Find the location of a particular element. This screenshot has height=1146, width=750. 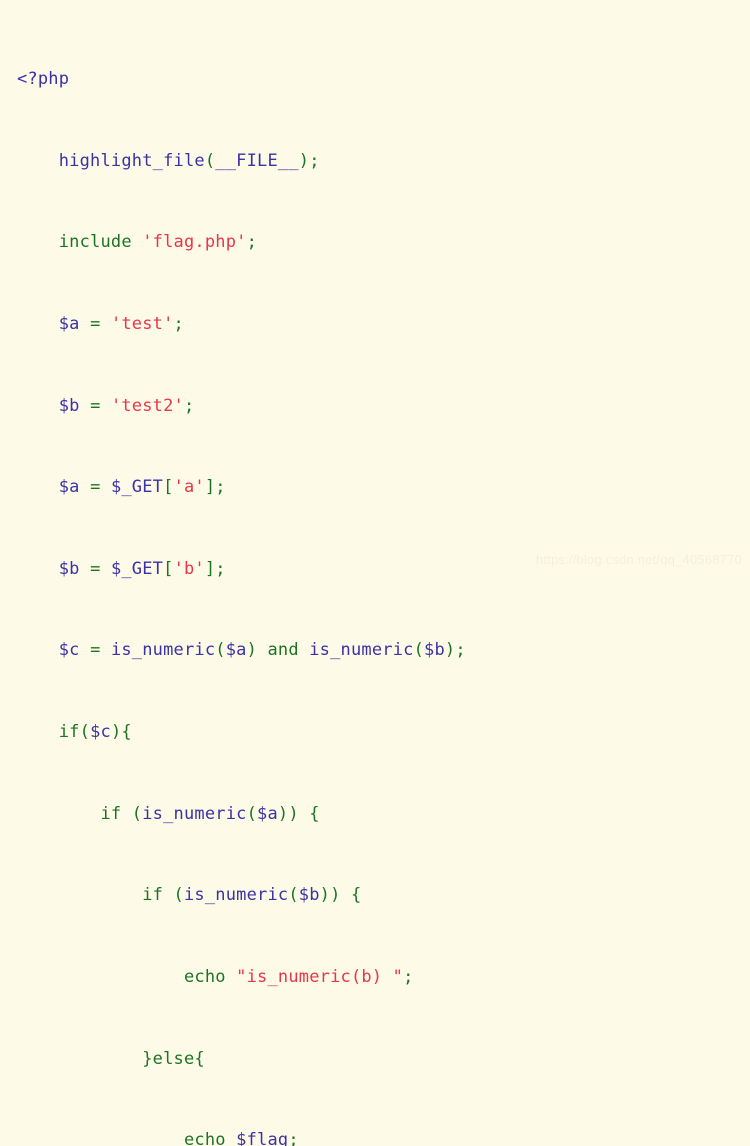

code-line-5: $b = 'test2'; is located at coordinates (383, 406).